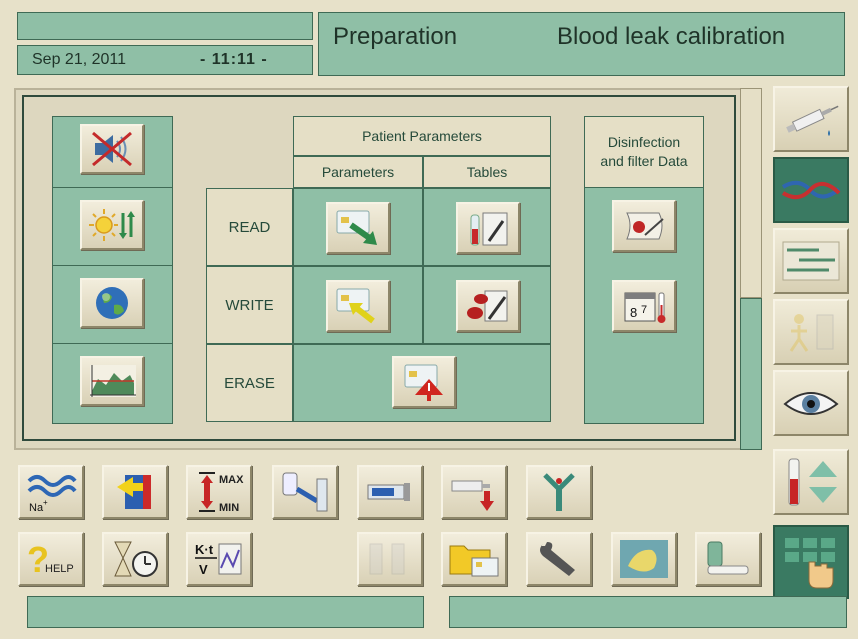 The height and width of the screenshot is (639, 858). Describe the element at coordinates (234, 59) in the screenshot. I see `time-text: - 11:11 -` at that location.